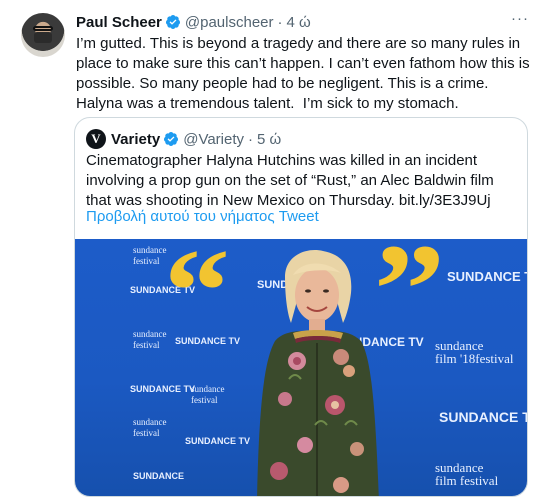 The image size is (551, 499). I want to click on show-thread-link: Προβολή αυτού του νήματος Tweet, so click(202, 217).